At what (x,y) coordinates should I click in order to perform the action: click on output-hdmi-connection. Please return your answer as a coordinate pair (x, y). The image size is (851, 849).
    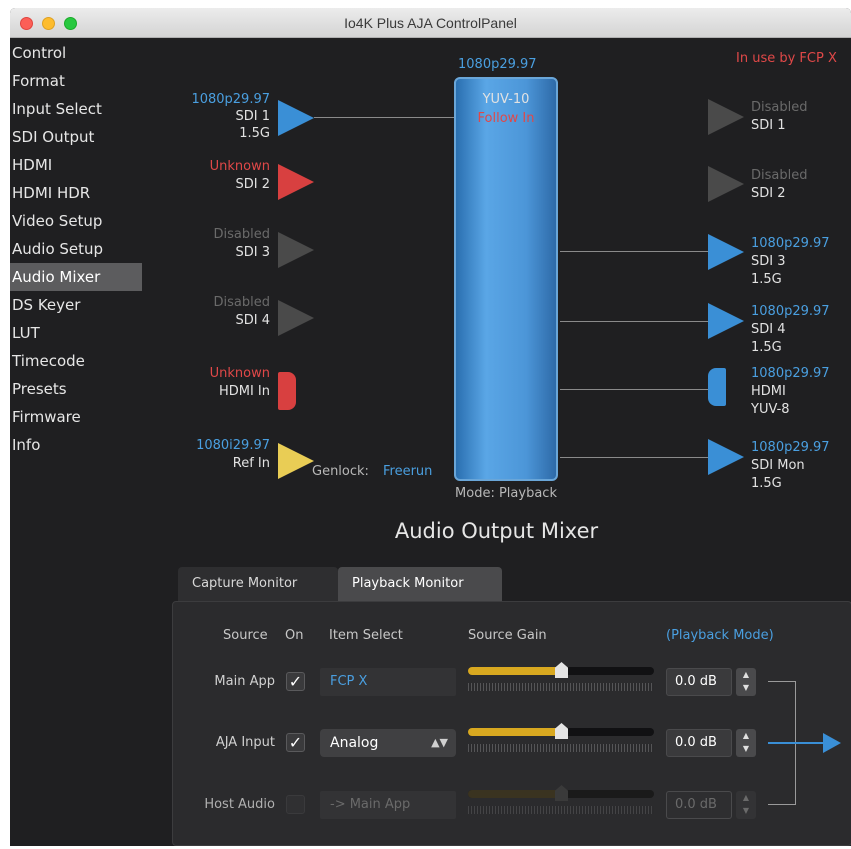
    Looking at the image, I should click on (634, 389).